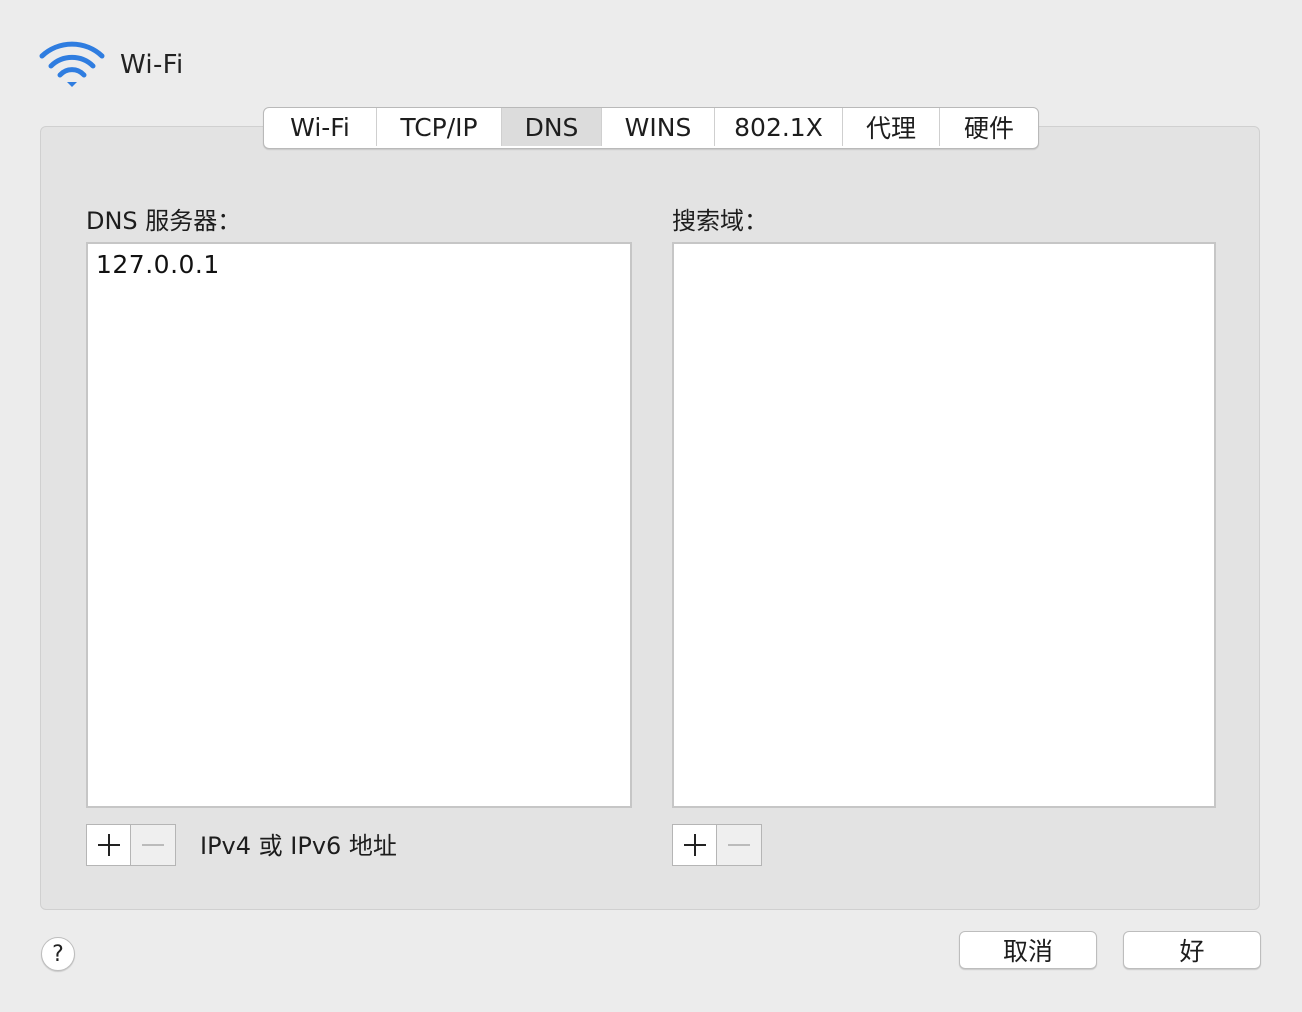  Describe the element at coordinates (779, 127) in the screenshot. I see `tab-8021x: 802.1X` at that location.